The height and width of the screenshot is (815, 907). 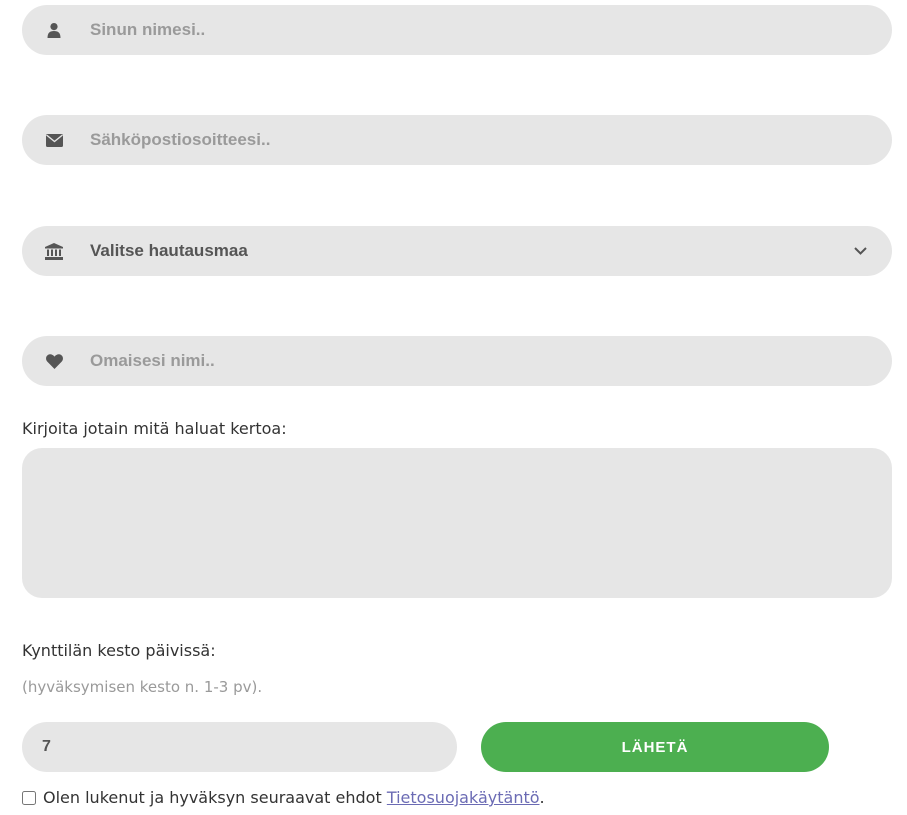 I want to click on duration-label: Kynttilän kesto päivissä:, so click(x=119, y=650).